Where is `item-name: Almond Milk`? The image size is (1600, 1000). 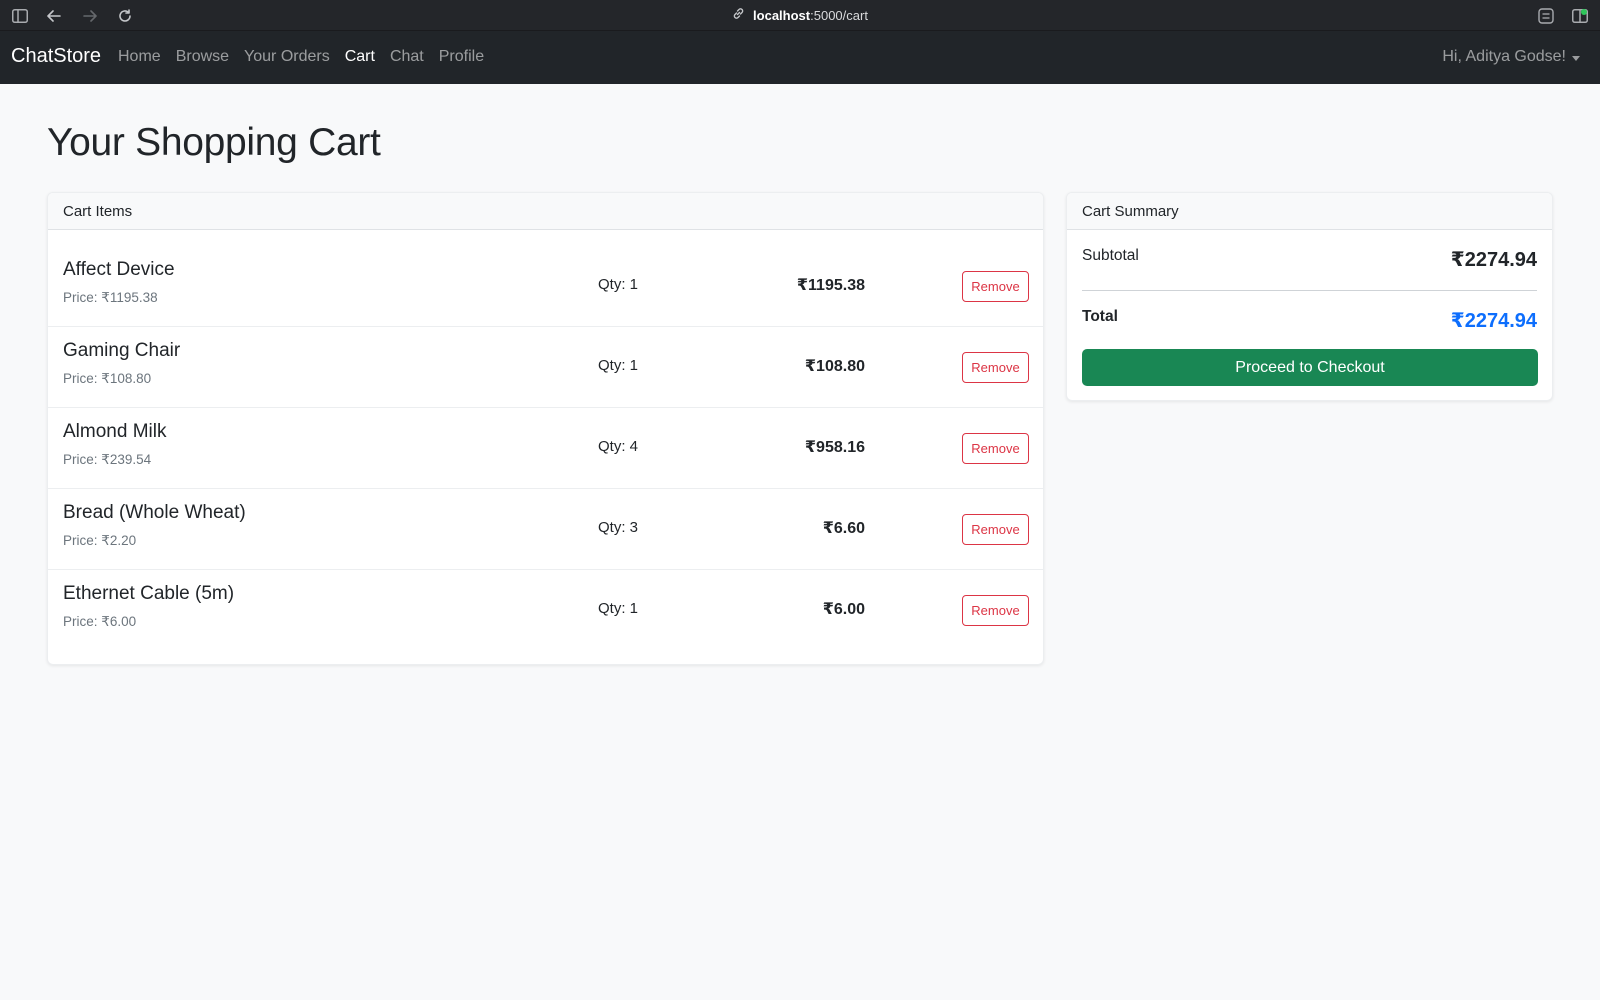
item-name: Almond Milk is located at coordinates (115, 431).